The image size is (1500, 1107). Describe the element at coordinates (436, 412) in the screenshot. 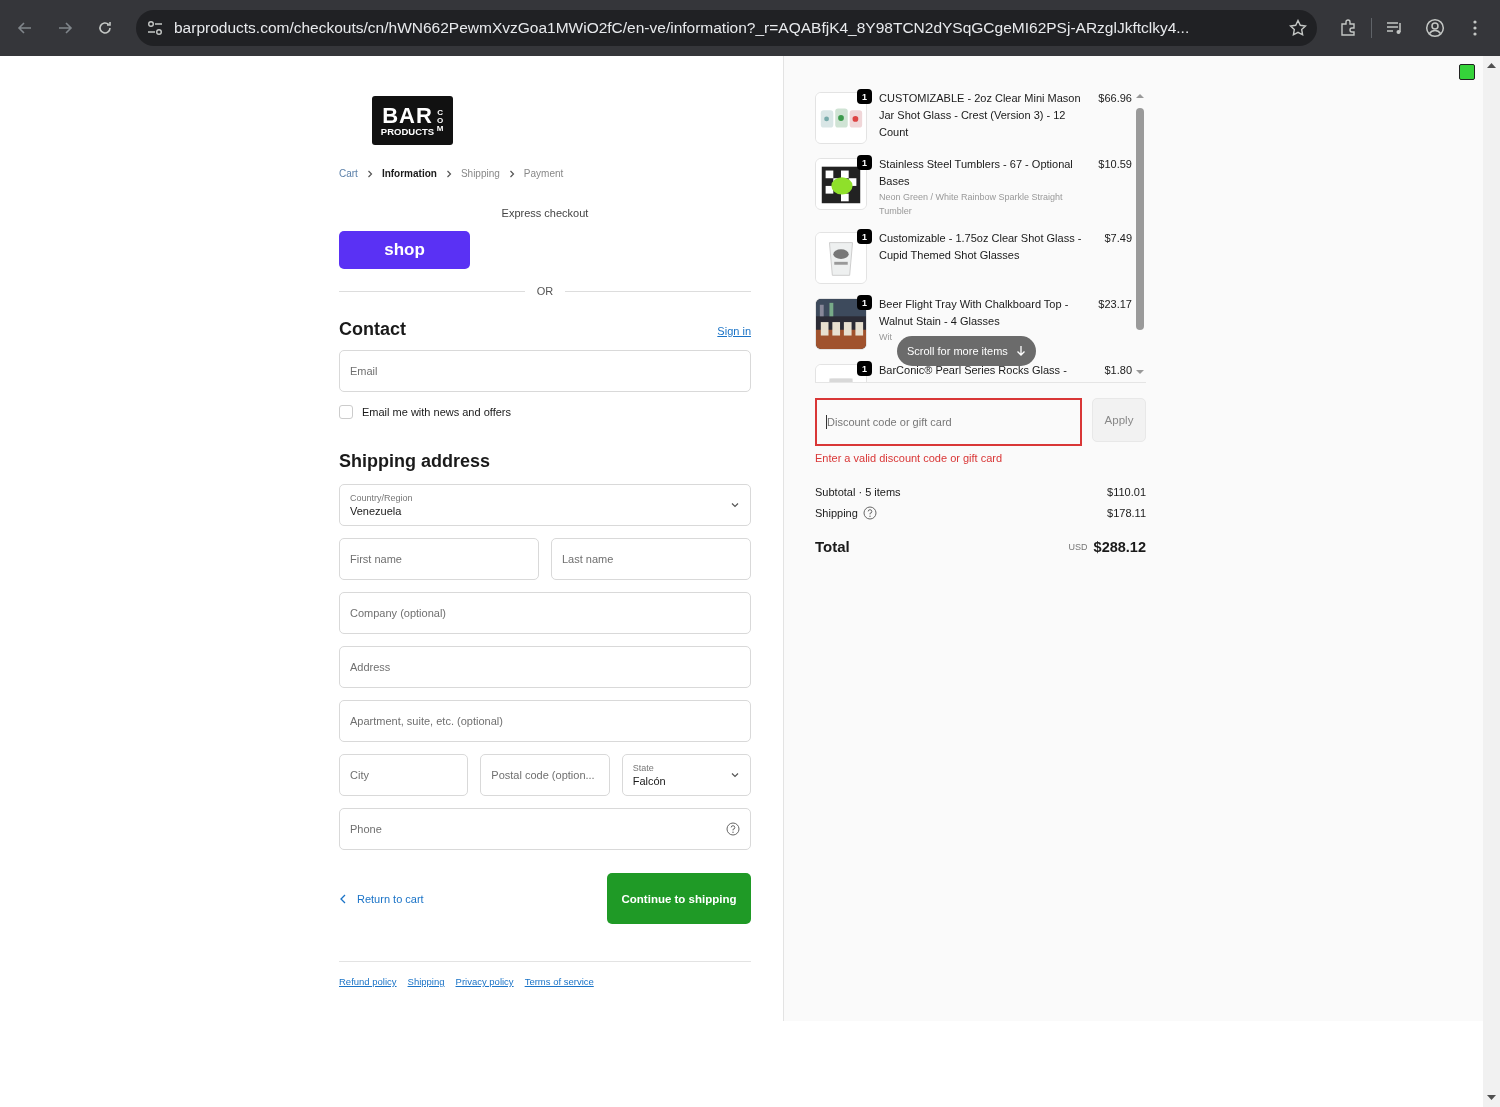

I see `checkbox-label: Email me with news and offers` at that location.